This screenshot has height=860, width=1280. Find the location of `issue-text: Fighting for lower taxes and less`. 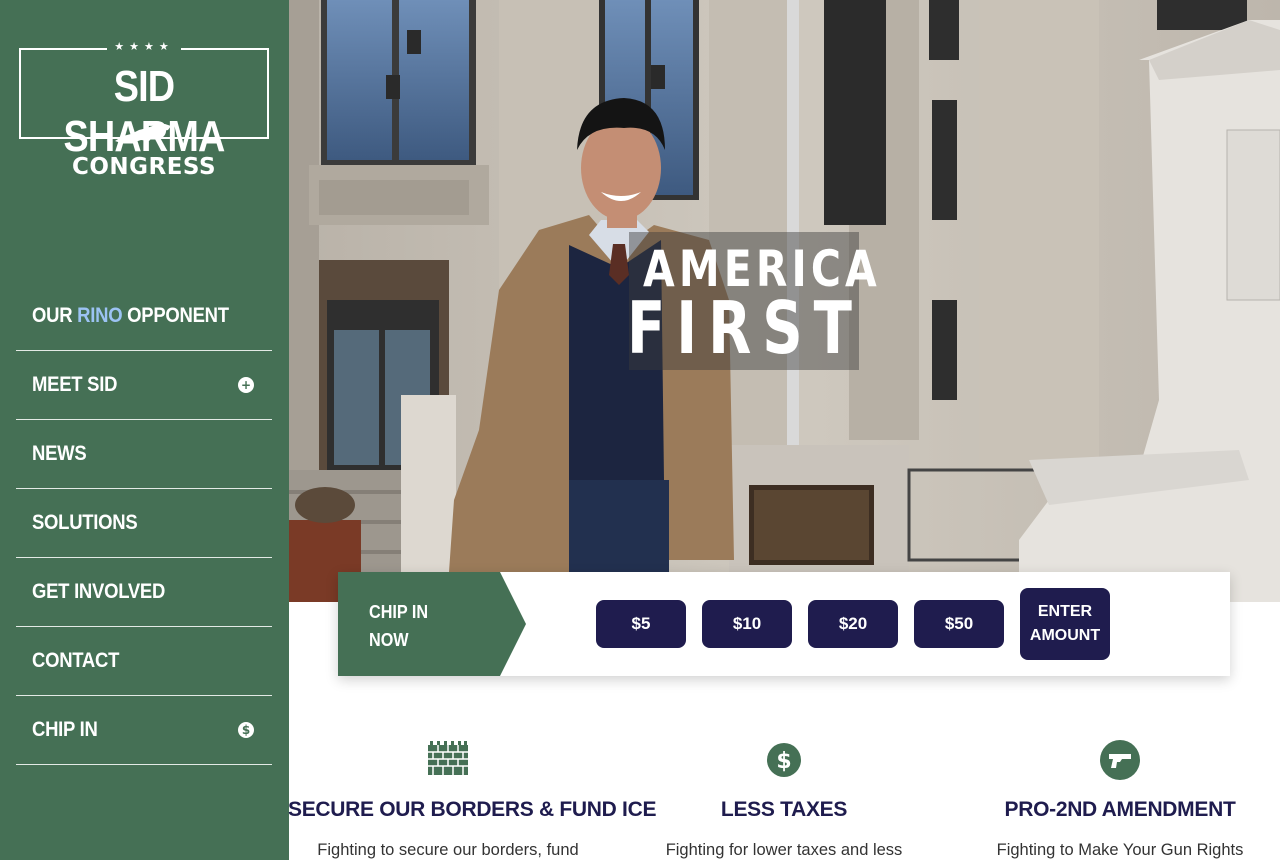

issue-text: Fighting for lower taxes and less is located at coordinates (784, 850).